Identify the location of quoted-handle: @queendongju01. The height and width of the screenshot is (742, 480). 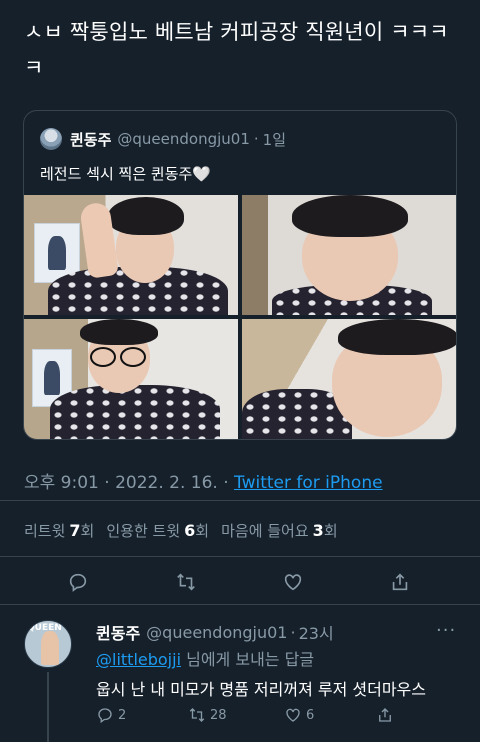
(183, 139).